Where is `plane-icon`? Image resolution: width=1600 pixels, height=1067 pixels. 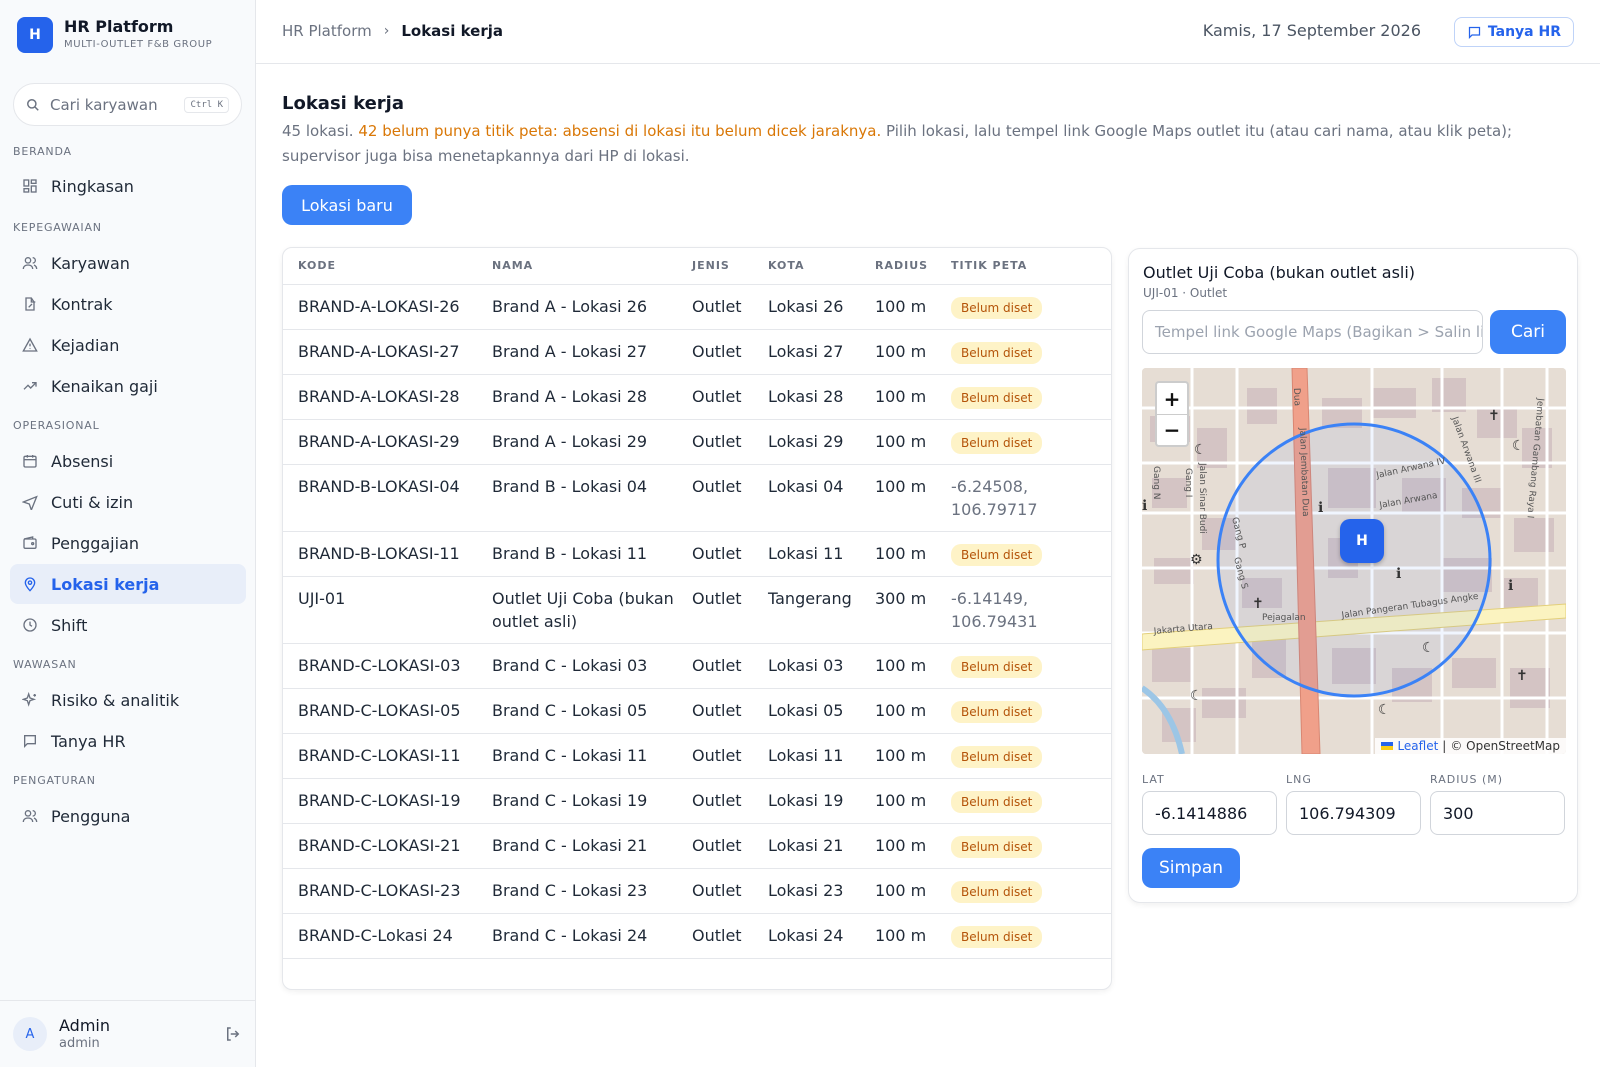 plane-icon is located at coordinates (30, 502).